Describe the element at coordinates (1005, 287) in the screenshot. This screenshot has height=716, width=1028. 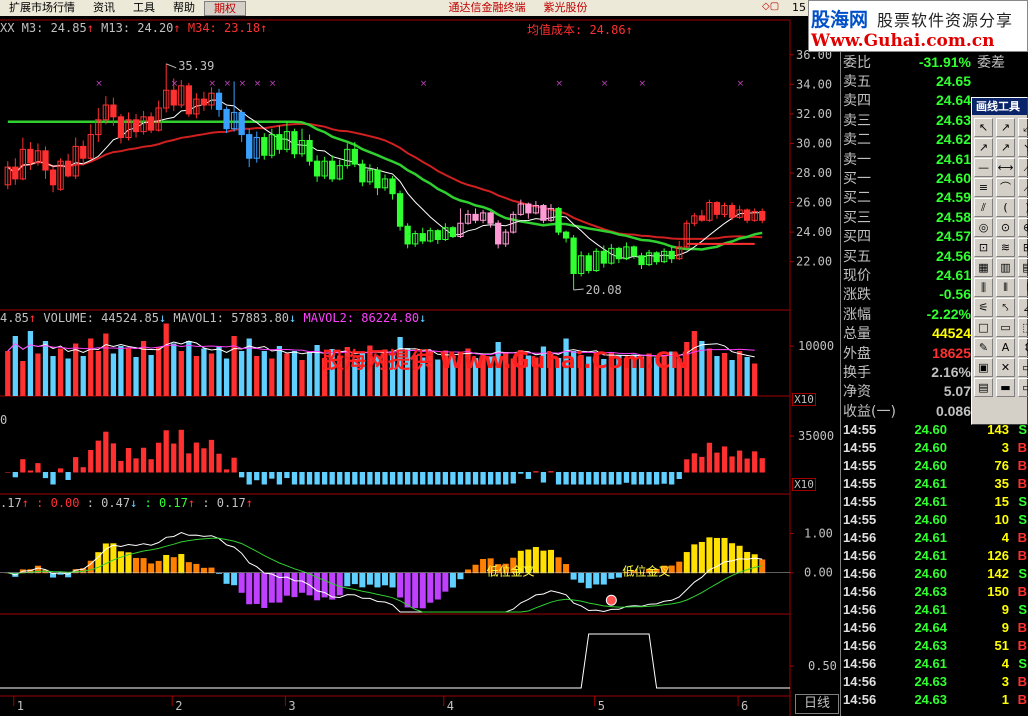
I see `draw-tool-button: ⫴` at that location.